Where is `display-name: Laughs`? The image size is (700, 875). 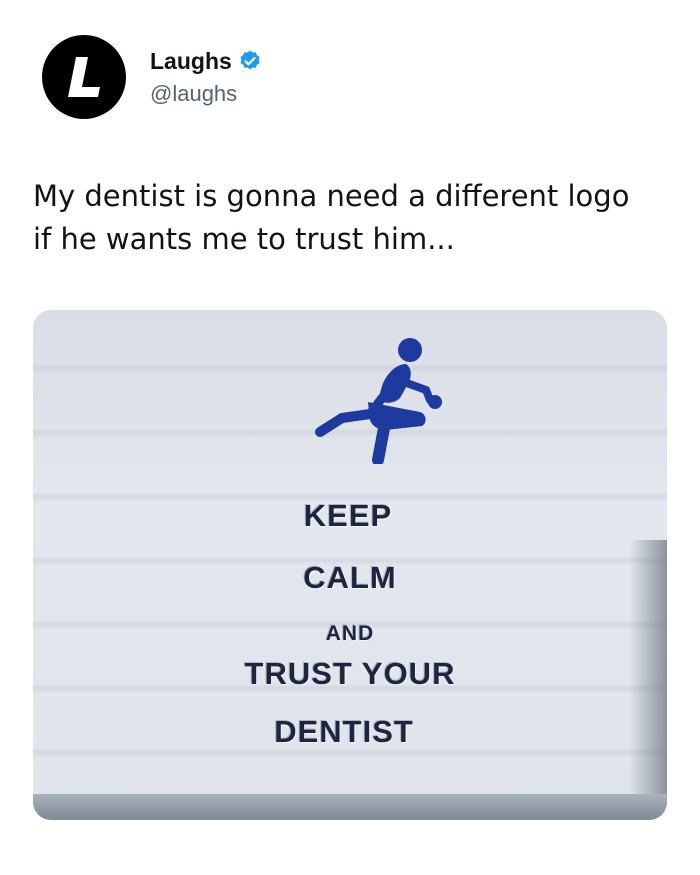
display-name: Laughs is located at coordinates (191, 61).